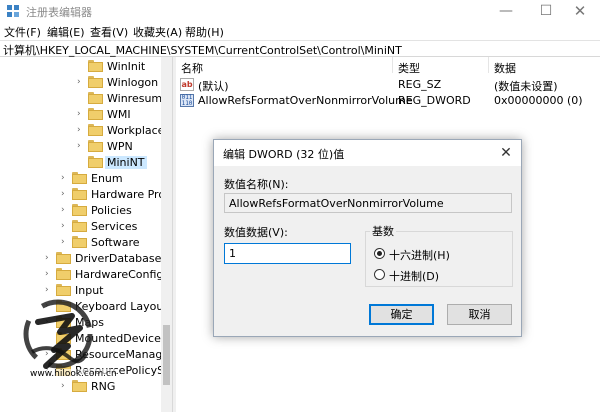 This screenshot has width=600, height=412. What do you see at coordinates (130, 194) in the screenshot?
I see `tree-item-label: Hardware Prof` at bounding box center [130, 194].